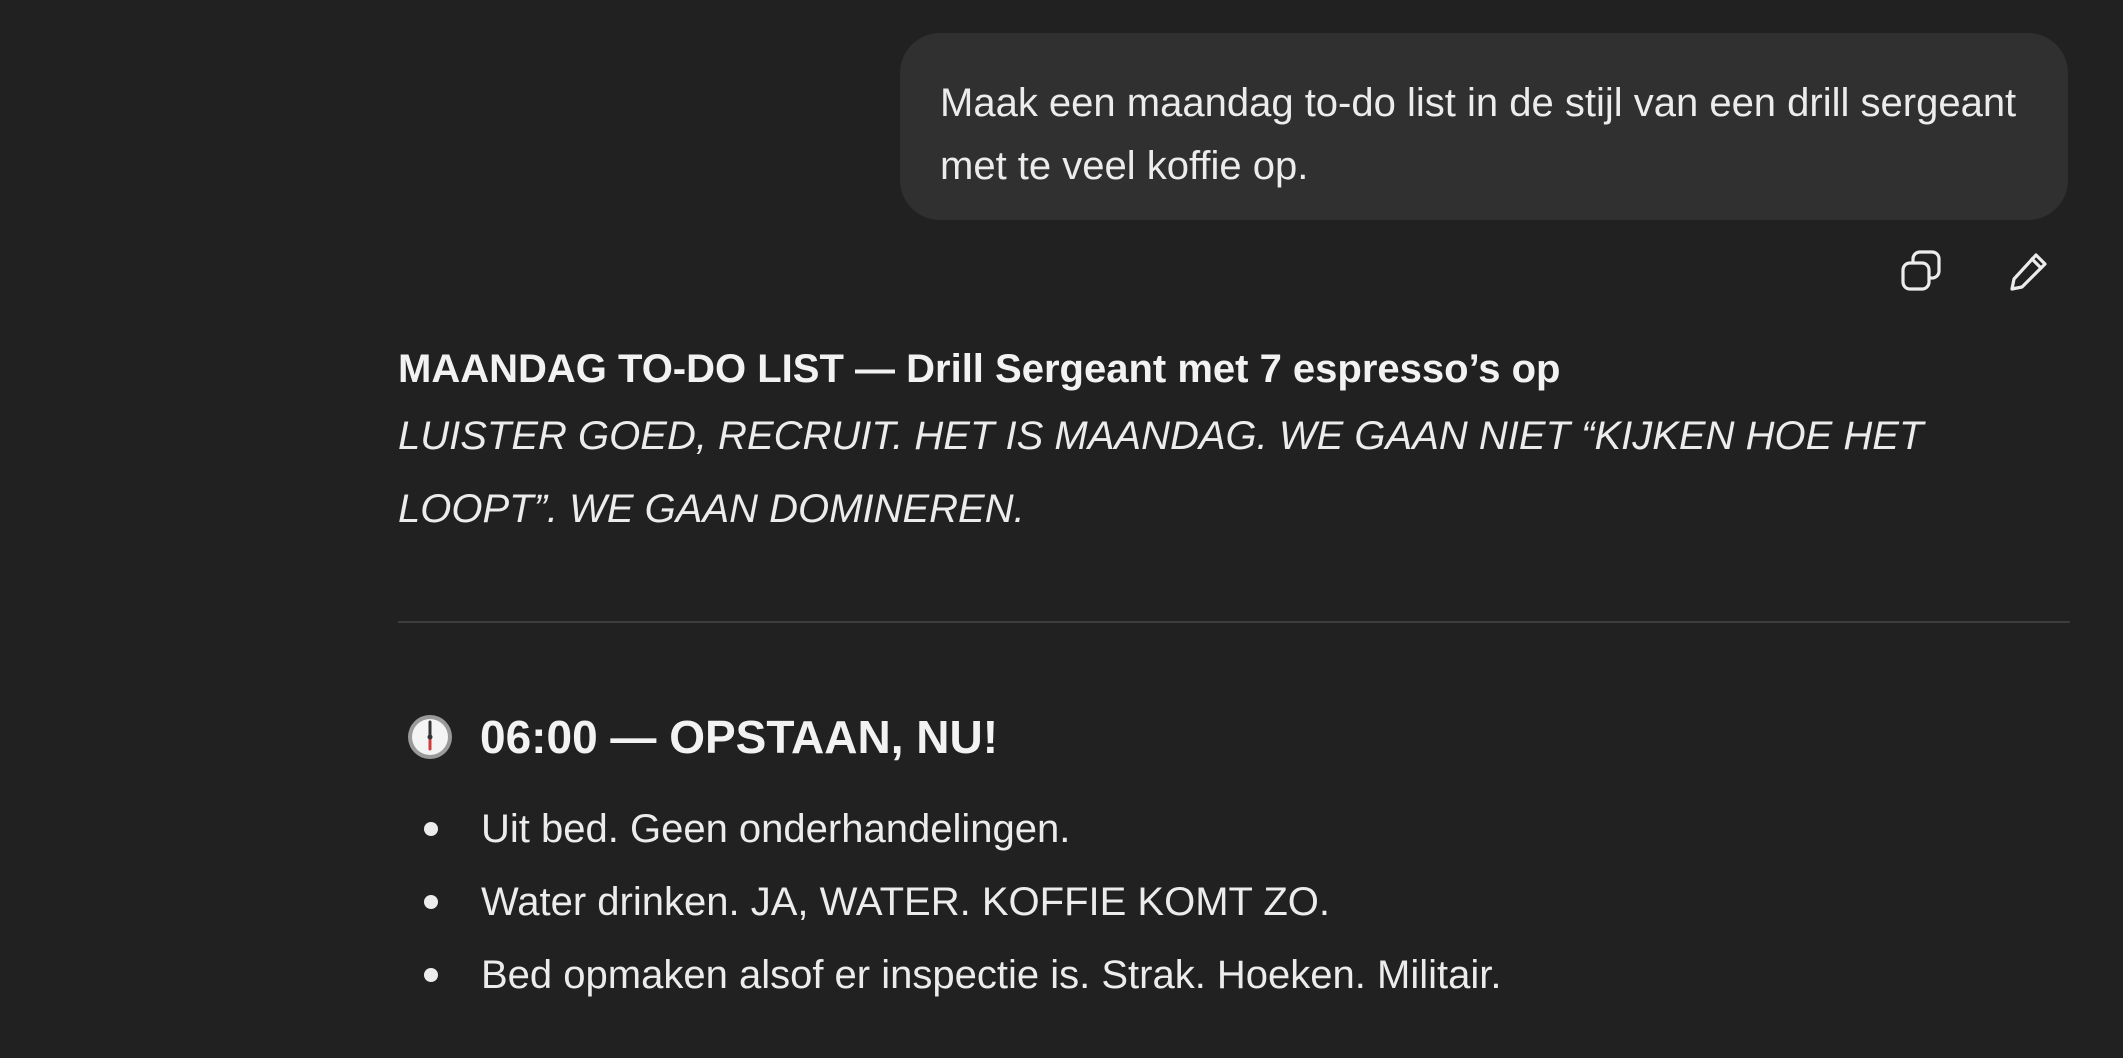  I want to click on copy-button, so click(1921, 271).